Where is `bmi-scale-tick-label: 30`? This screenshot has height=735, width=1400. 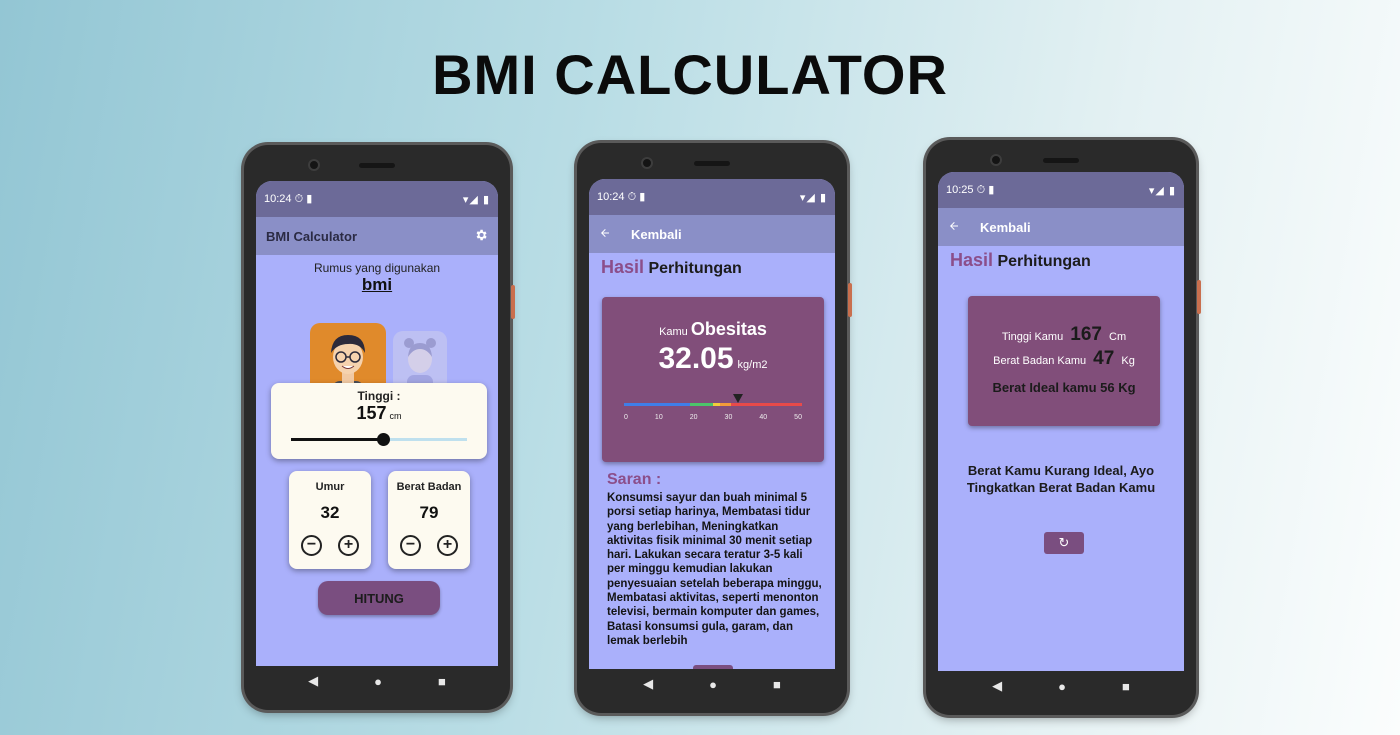
bmi-scale-tick-label: 30 is located at coordinates (728, 417).